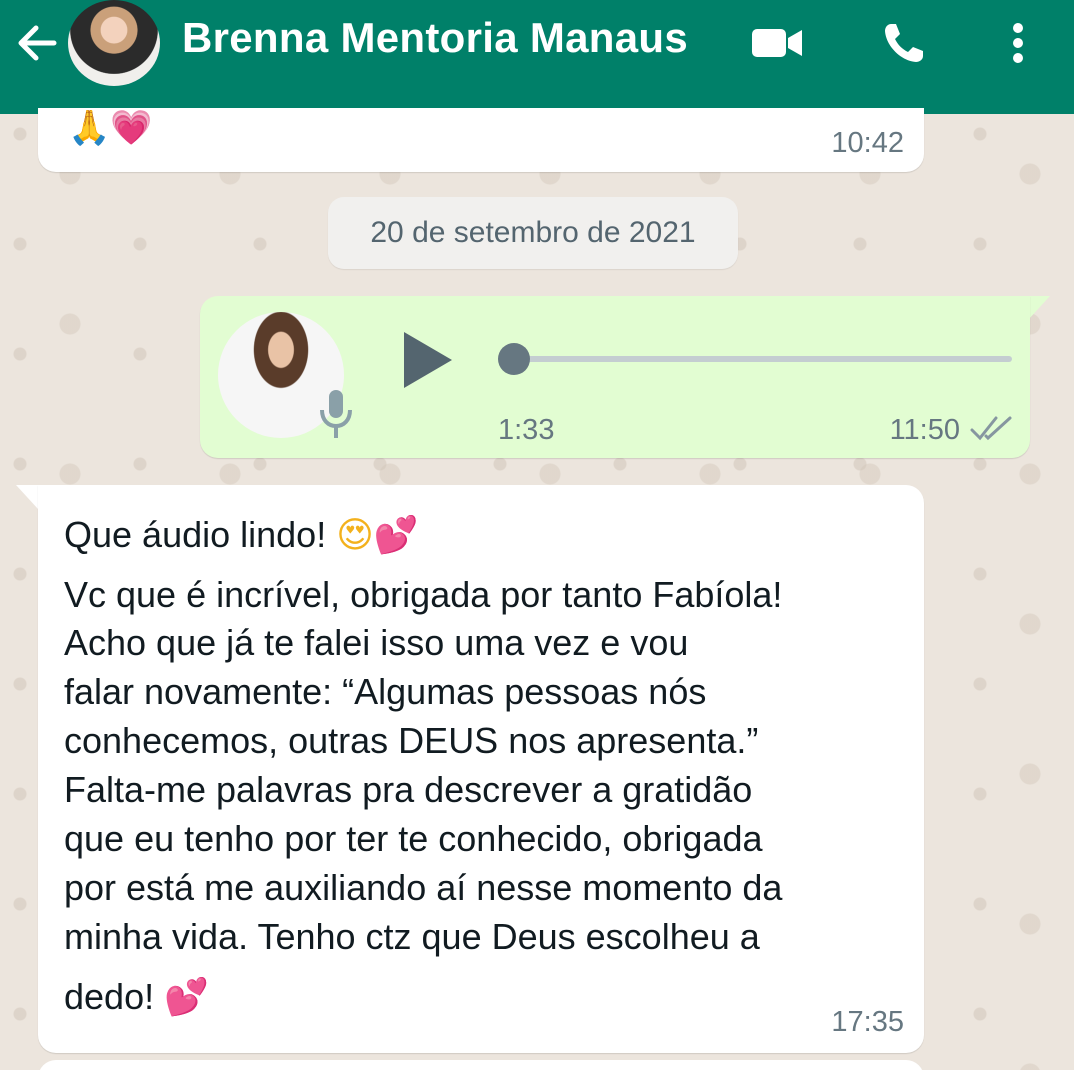 This screenshot has height=1070, width=1074. Describe the element at coordinates (867, 1022) in the screenshot. I see `message-time: 17:35` at that location.